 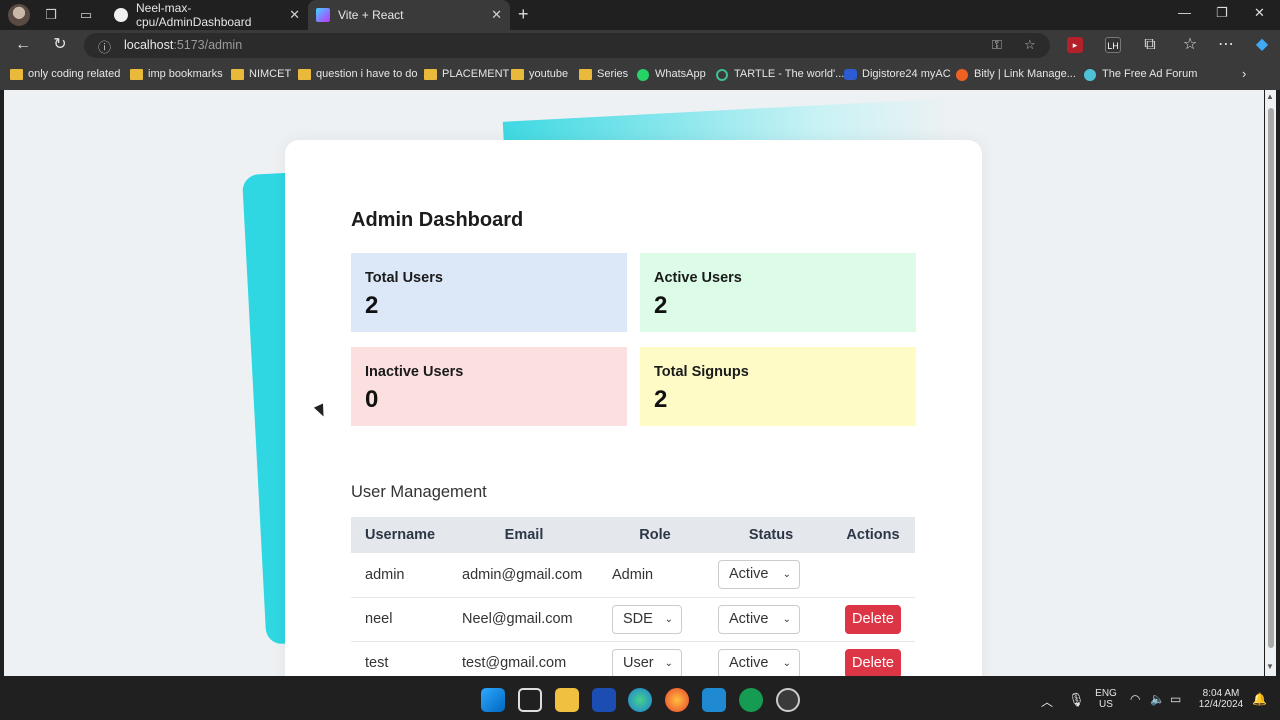 I want to click on refresh-icon: ↻, so click(x=60, y=45).